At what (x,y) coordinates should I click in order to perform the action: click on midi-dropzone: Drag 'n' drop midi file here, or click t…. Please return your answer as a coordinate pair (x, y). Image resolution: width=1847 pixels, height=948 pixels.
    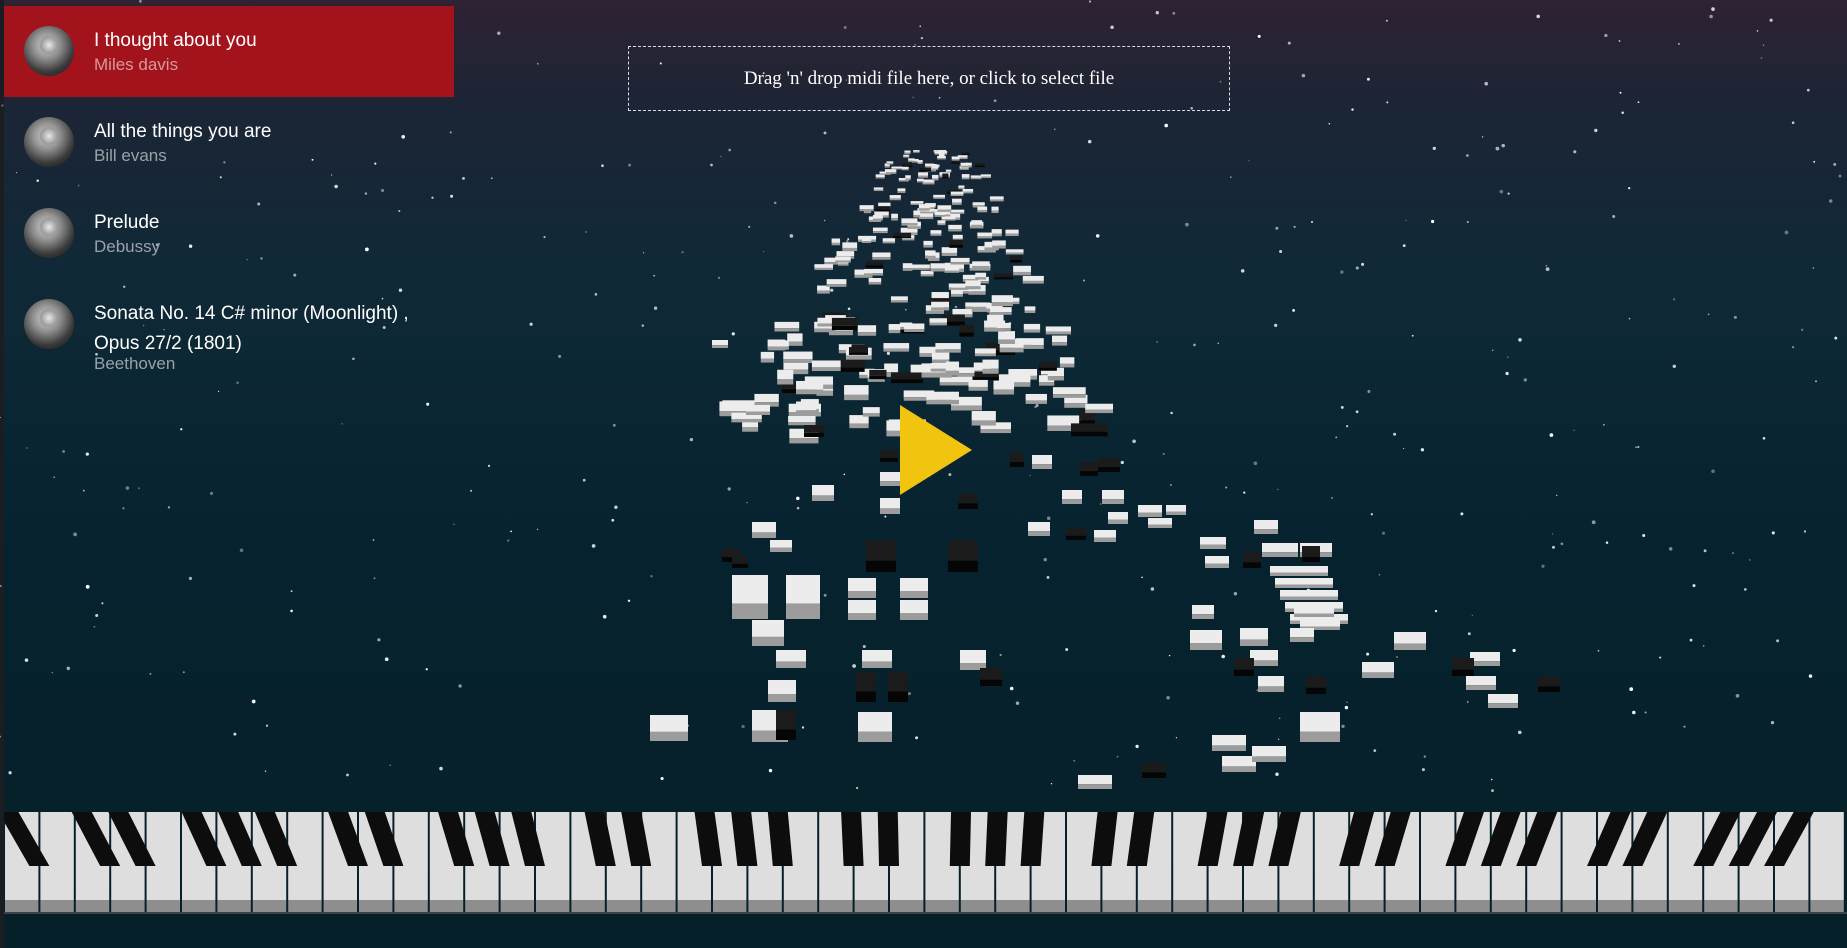
    Looking at the image, I should click on (929, 78).